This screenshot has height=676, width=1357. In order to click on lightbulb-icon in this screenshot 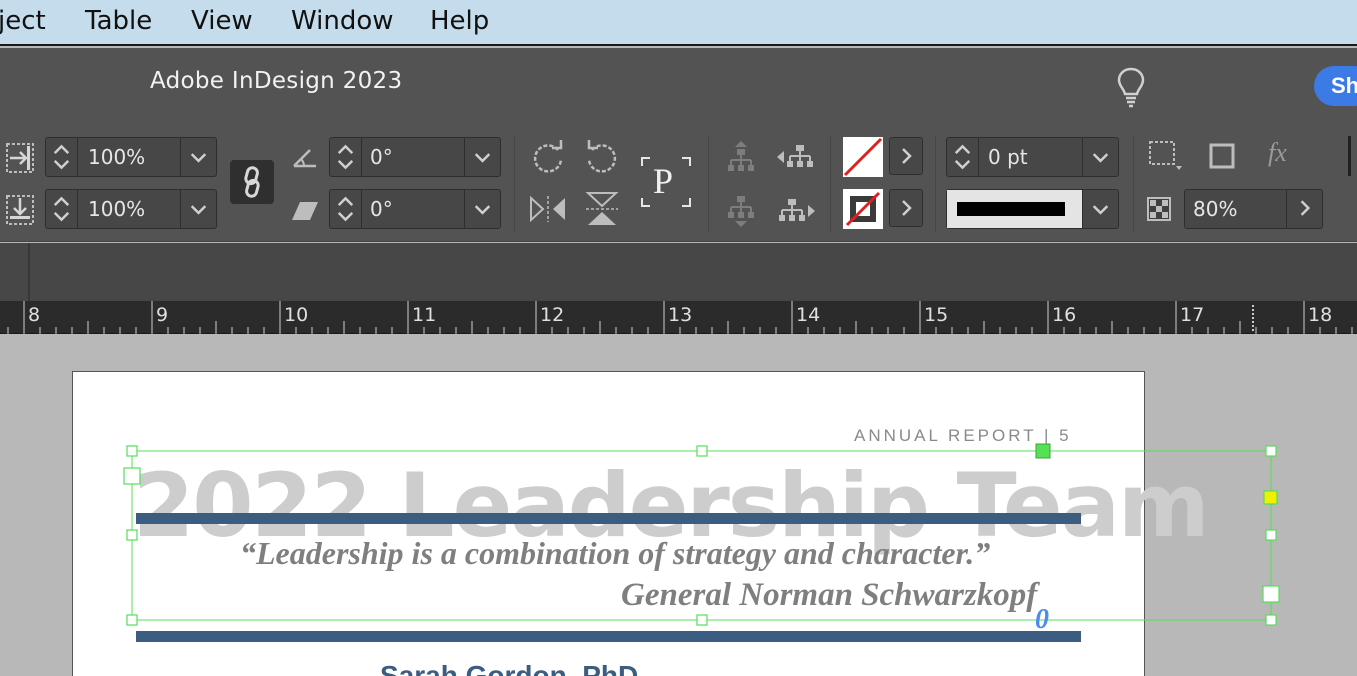, I will do `click(1131, 87)`.